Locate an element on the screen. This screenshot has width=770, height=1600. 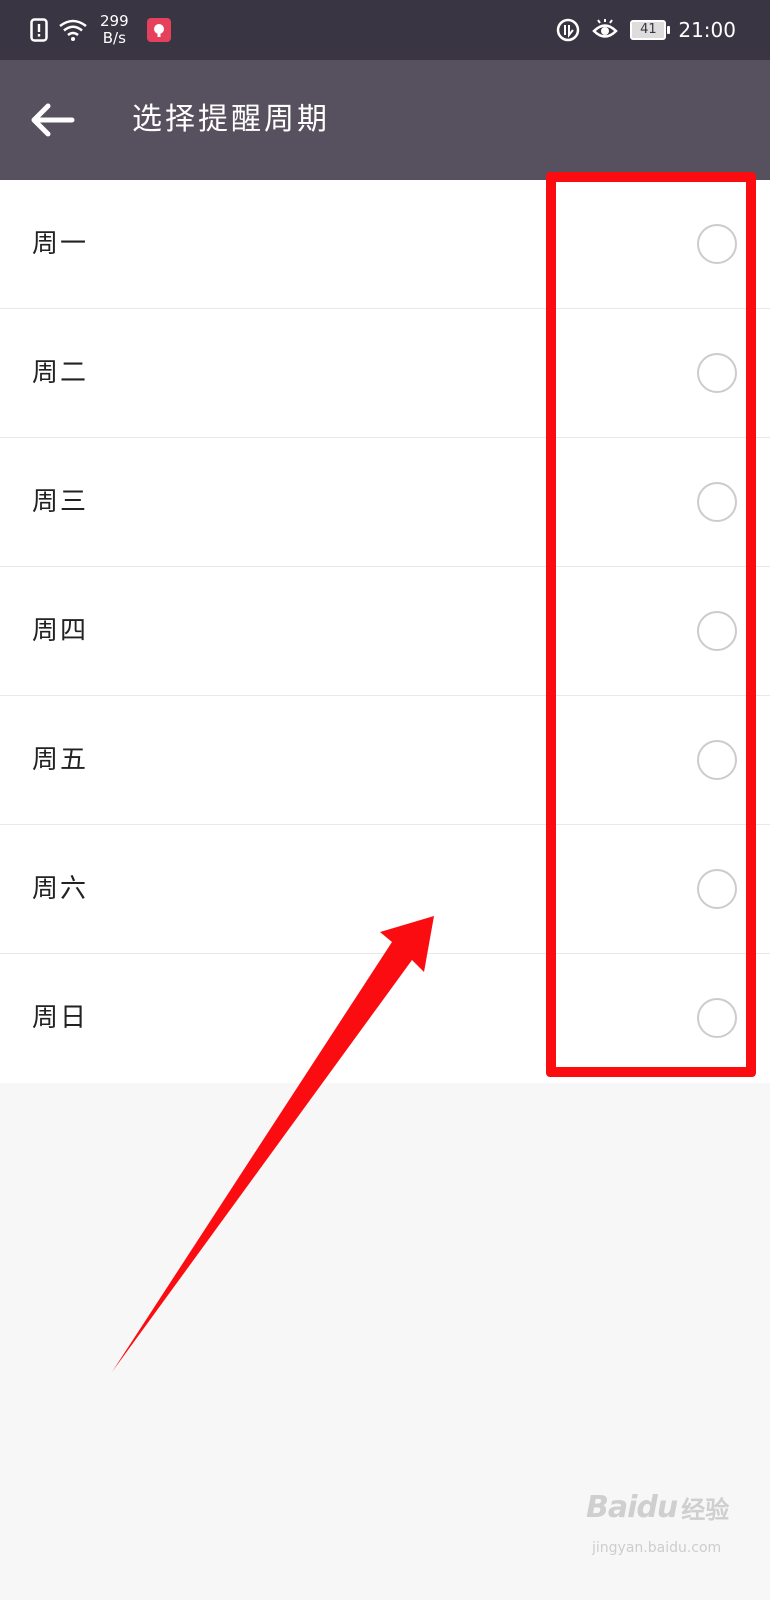
watermark-logo: Baidu 经验 is located at coordinates (657, 1507).